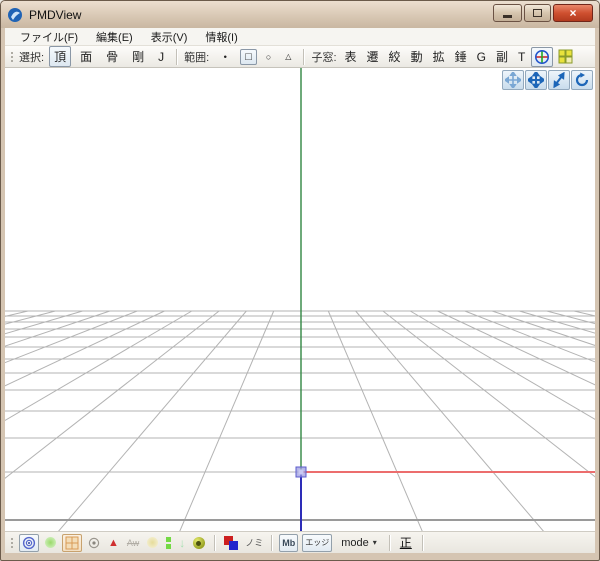 The image size is (600, 561). I want to click on view-nav-toolbar, so click(547, 80).